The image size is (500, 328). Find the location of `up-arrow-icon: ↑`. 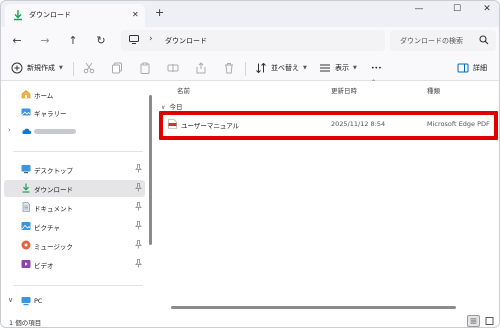

up-arrow-icon: ↑ is located at coordinates (73, 41).